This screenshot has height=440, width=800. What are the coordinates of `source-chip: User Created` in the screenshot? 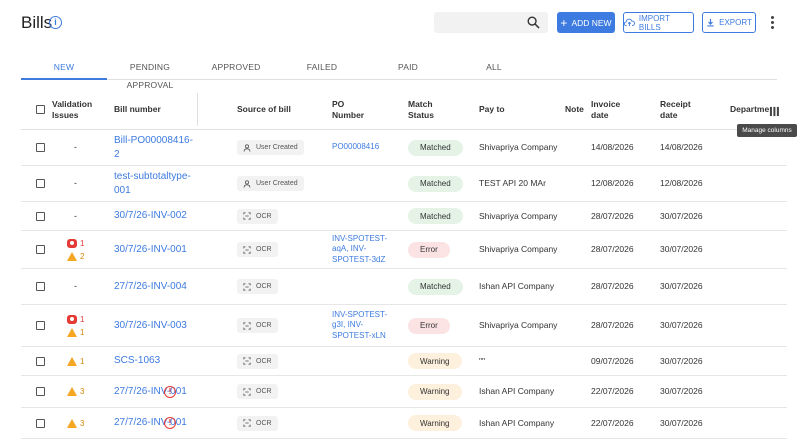 It's located at (270, 183).